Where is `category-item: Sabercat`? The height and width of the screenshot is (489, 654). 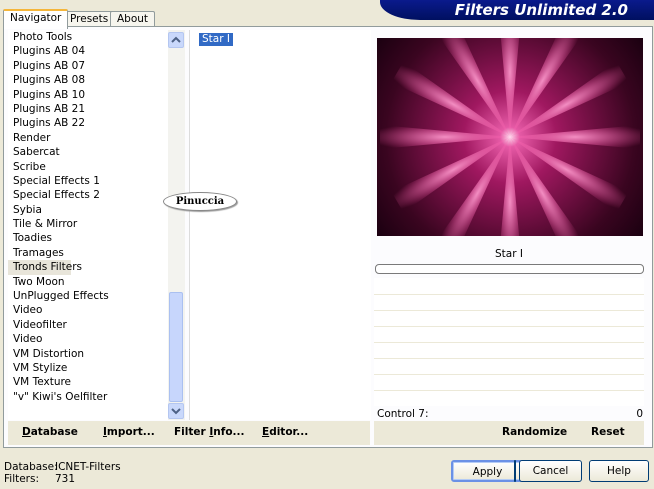
category-item: Sabercat is located at coordinates (88, 152).